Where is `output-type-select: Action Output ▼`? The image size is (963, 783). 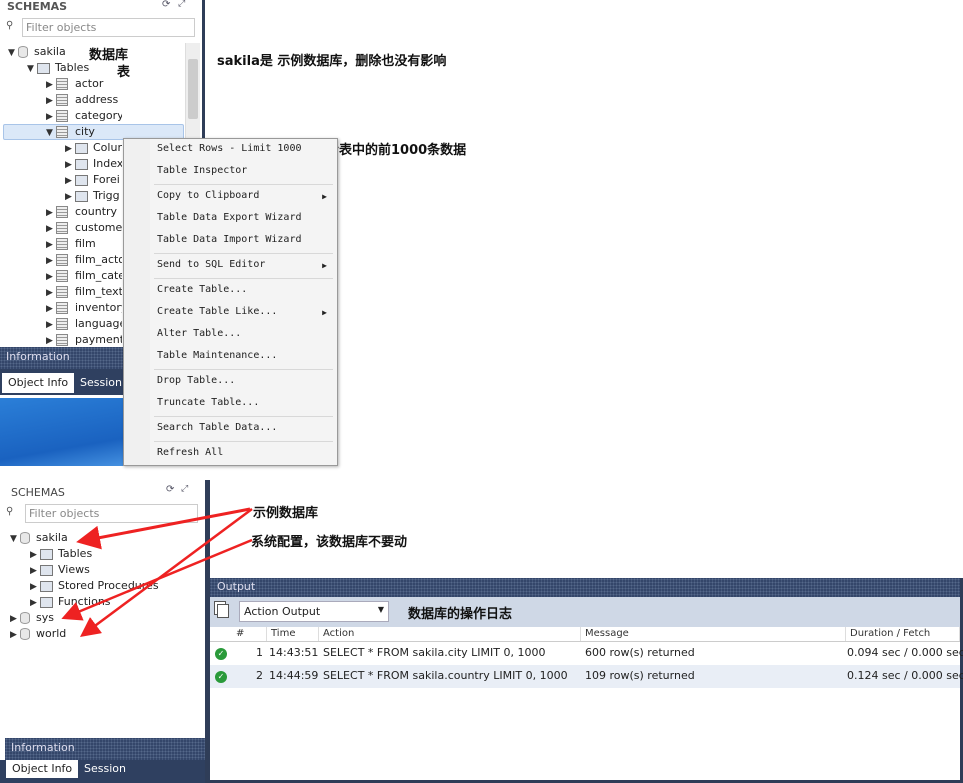 output-type-select: Action Output ▼ is located at coordinates (314, 611).